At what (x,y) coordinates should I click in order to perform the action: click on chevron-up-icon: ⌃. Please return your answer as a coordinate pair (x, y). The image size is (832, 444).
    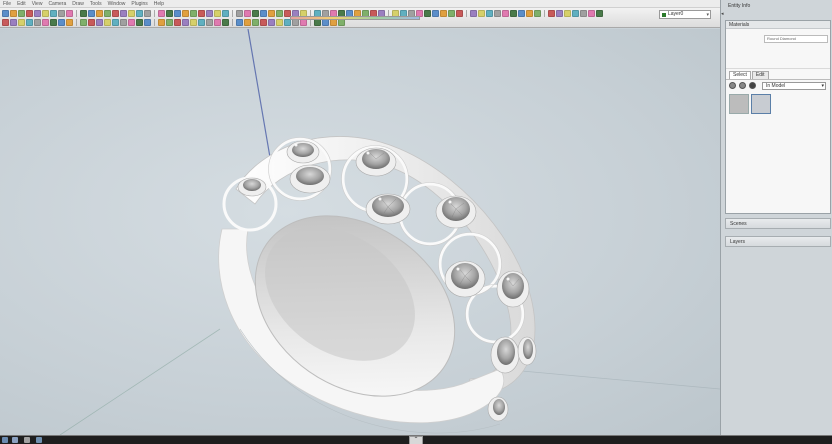
    Looking at the image, I should click on (416, 440).